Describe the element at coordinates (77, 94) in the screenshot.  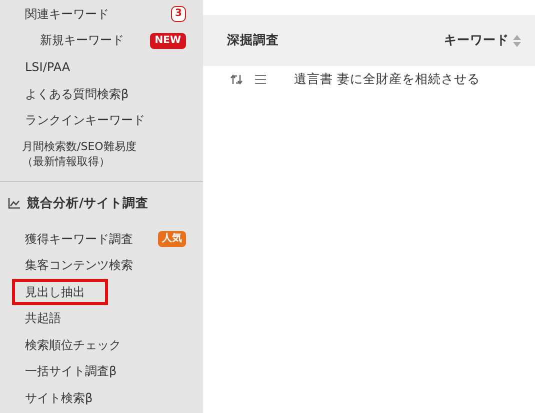
I see `item-label: よくある質問検索β` at that location.